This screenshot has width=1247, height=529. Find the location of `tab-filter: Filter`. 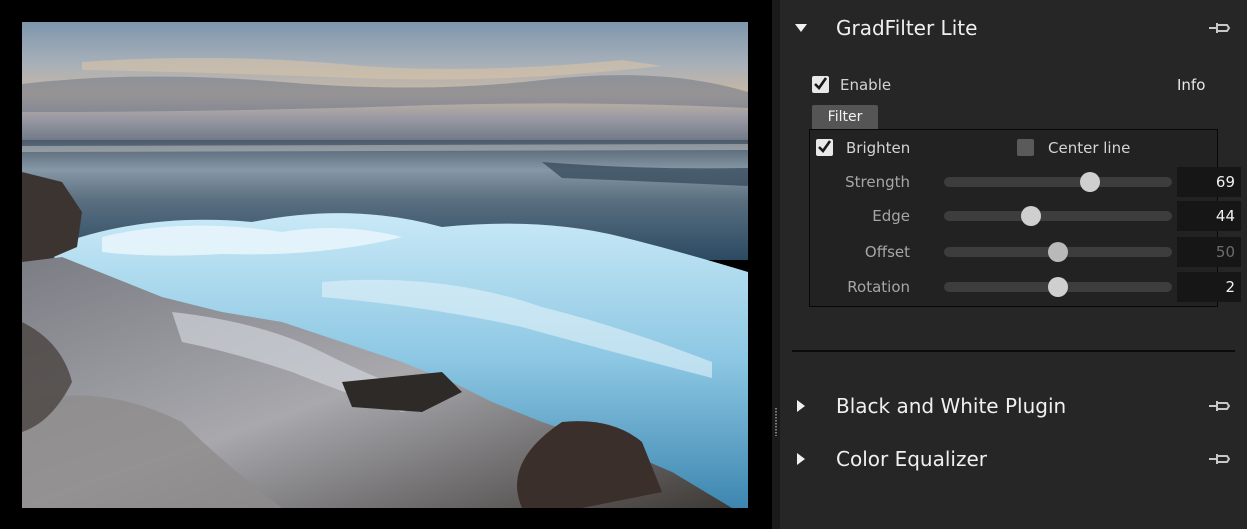

tab-filter: Filter is located at coordinates (845, 117).